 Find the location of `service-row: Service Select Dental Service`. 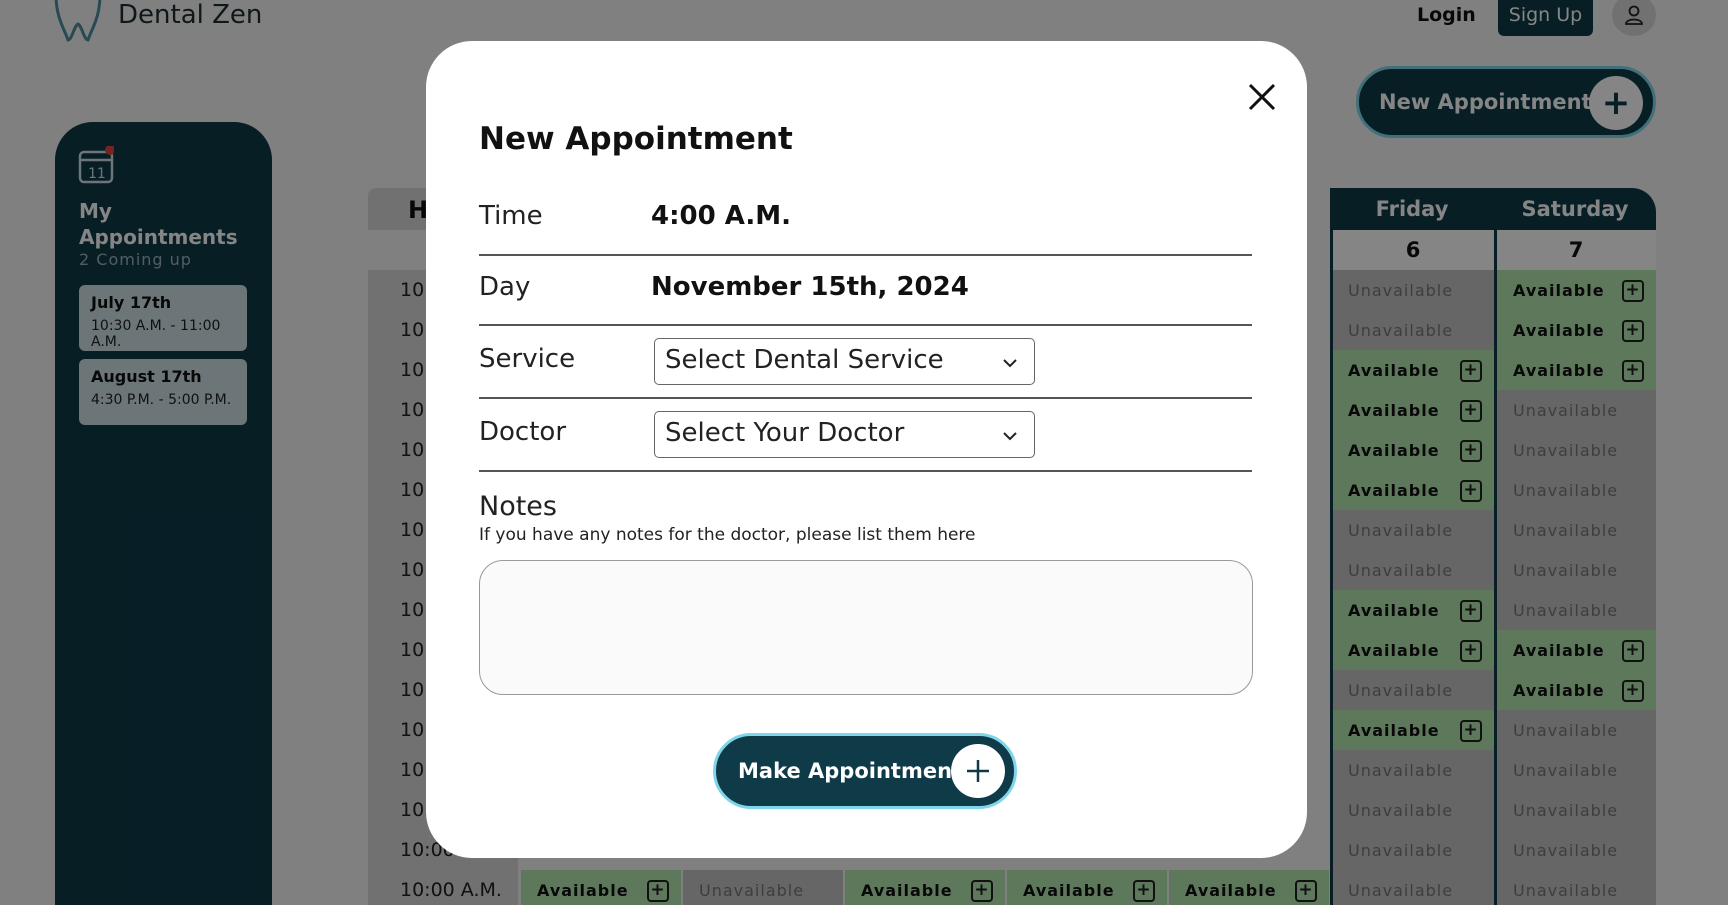

service-row: Service Select Dental Service is located at coordinates (865, 362).